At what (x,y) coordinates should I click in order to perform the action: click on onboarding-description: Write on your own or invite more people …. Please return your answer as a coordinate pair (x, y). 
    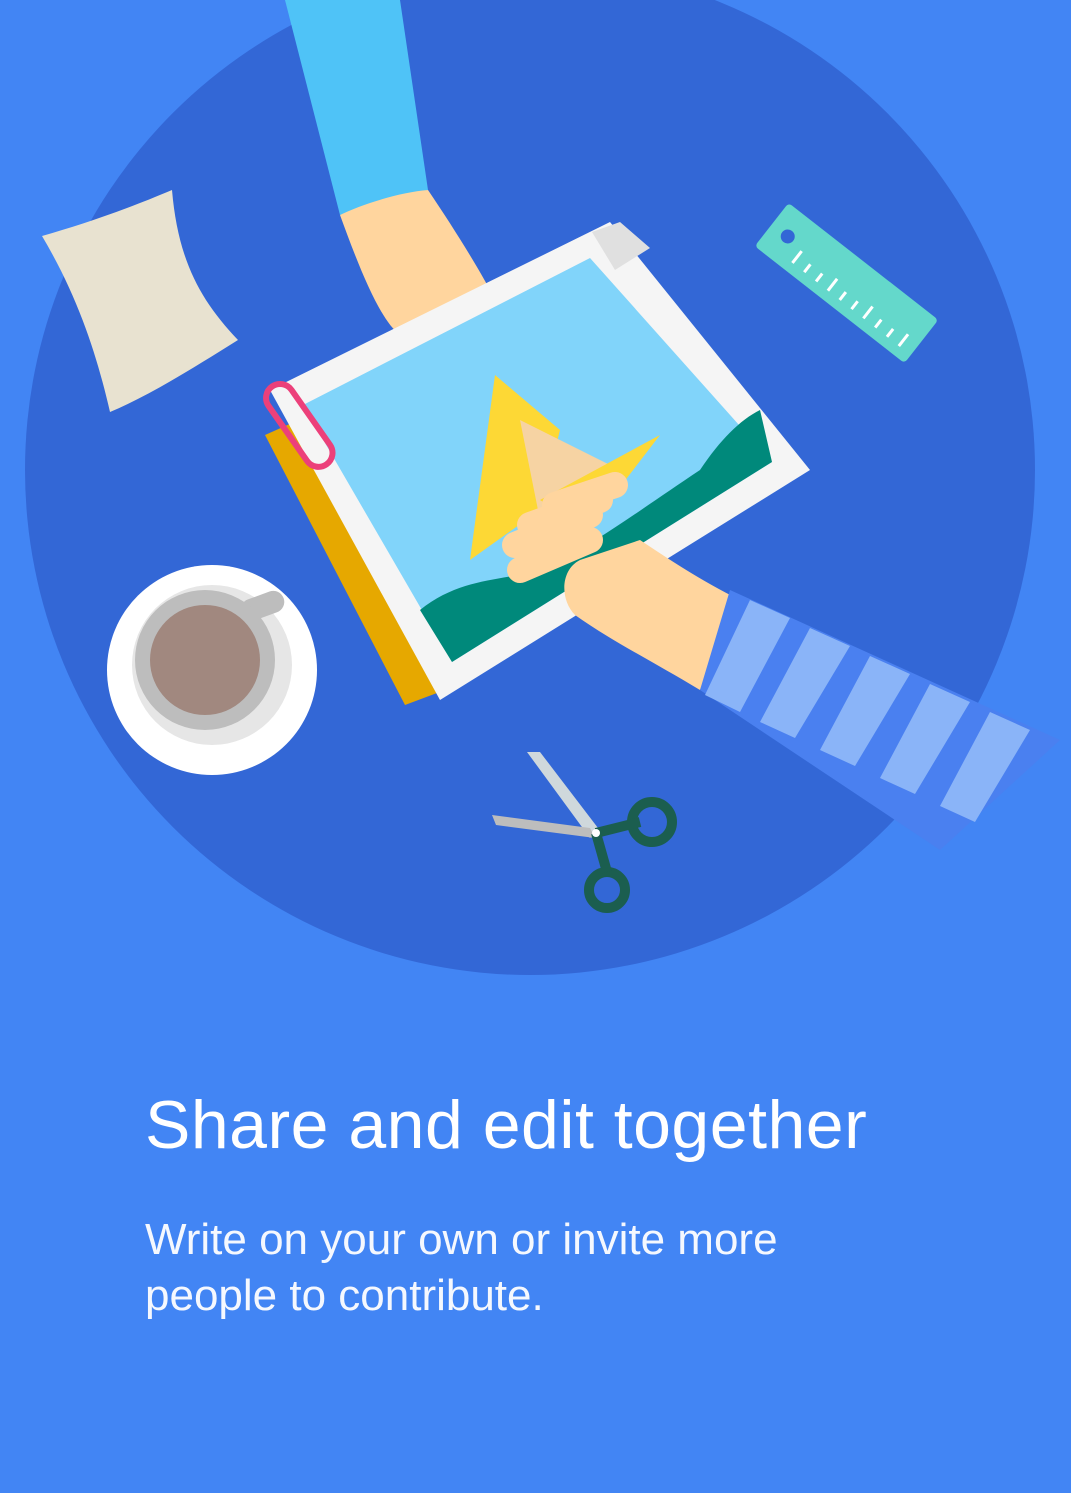
    Looking at the image, I should click on (461, 1267).